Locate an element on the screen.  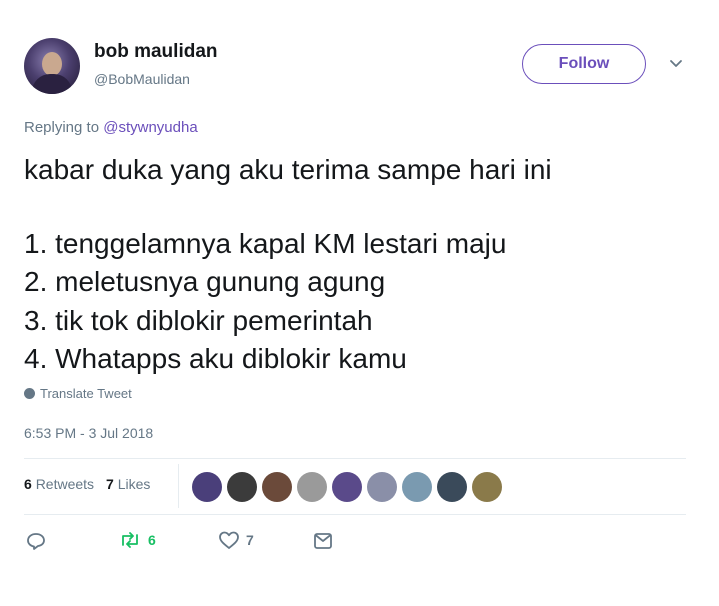
timestamp: 6:53 PM - 3 Jul 2018 is located at coordinates (88, 433).